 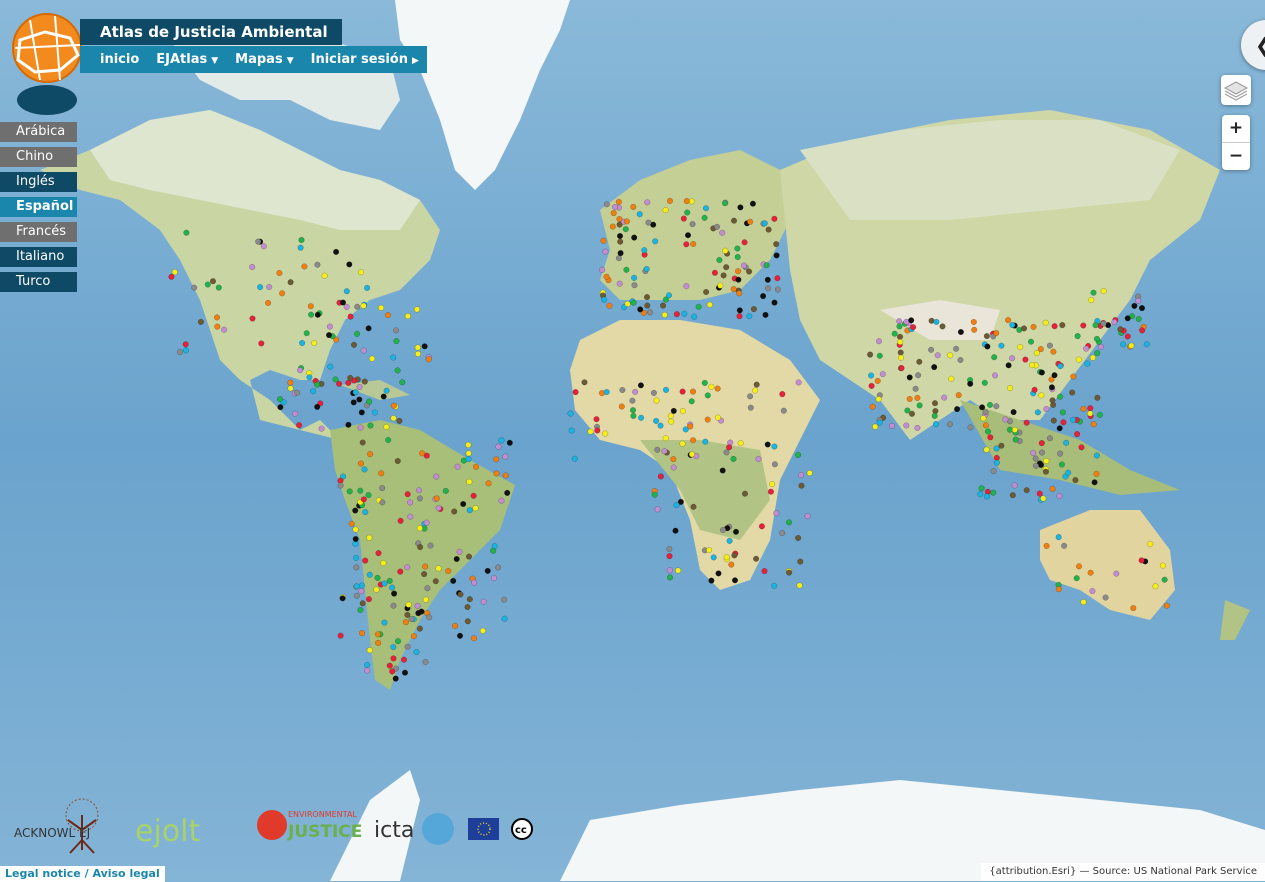 What do you see at coordinates (483, 829) in the screenshot?
I see `eu-flag-icon` at bounding box center [483, 829].